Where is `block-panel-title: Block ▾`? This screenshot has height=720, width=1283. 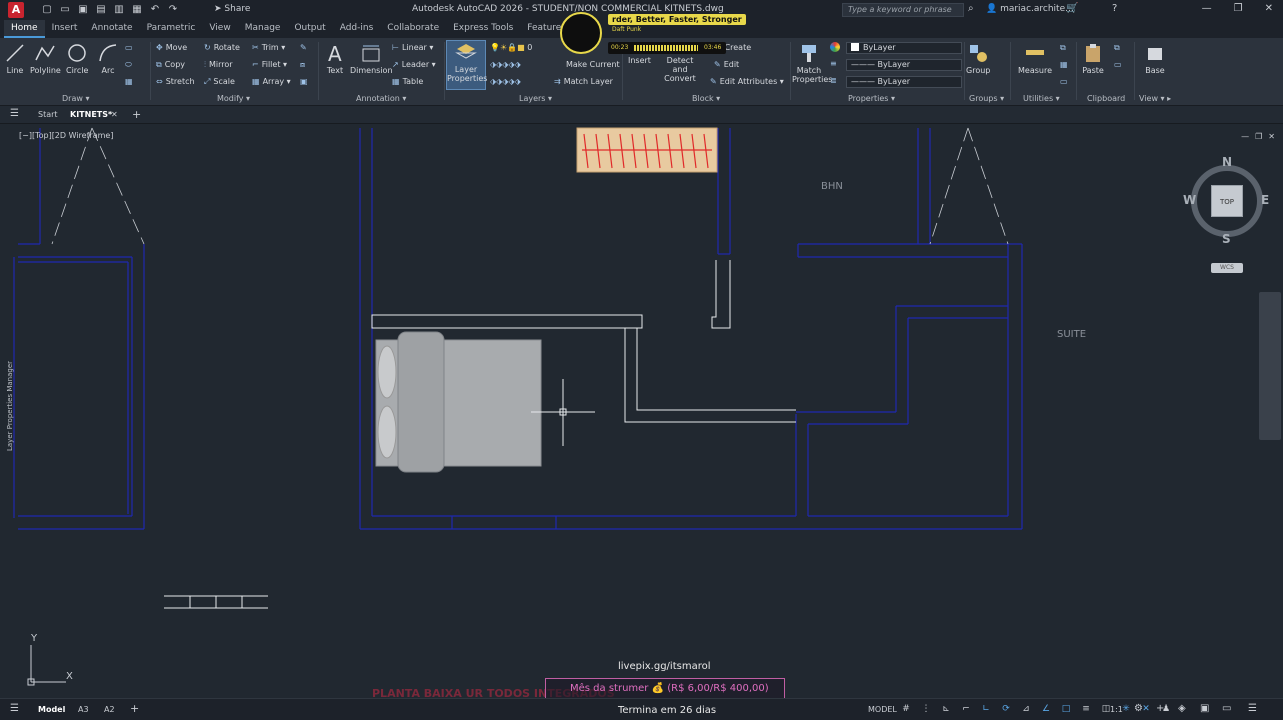 block-panel-title: Block ▾ is located at coordinates (706, 98).